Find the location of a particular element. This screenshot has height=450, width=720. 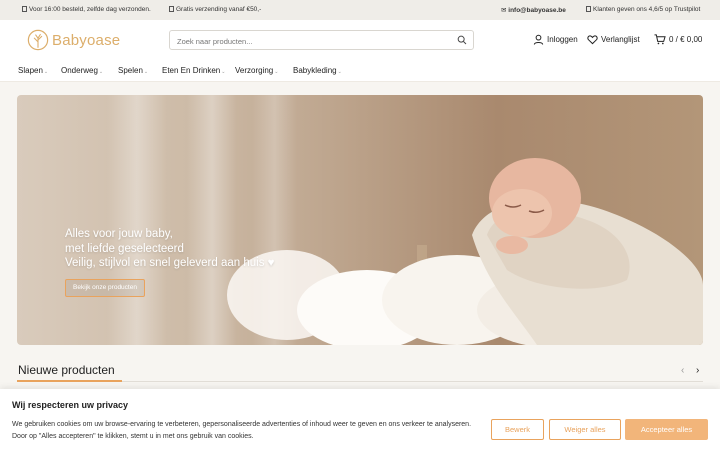

hero-line-2: met liefde geselecteerd is located at coordinates (124, 248).